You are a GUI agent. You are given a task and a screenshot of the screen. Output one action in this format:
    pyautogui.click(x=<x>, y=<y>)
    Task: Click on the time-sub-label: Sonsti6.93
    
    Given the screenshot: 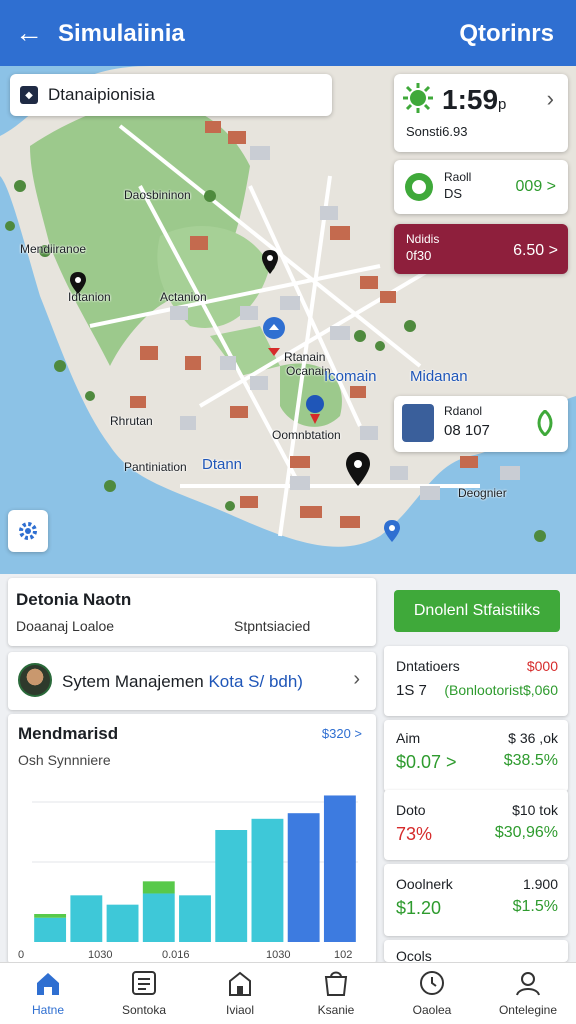 What is the action you would take?
    pyautogui.click(x=437, y=131)
    